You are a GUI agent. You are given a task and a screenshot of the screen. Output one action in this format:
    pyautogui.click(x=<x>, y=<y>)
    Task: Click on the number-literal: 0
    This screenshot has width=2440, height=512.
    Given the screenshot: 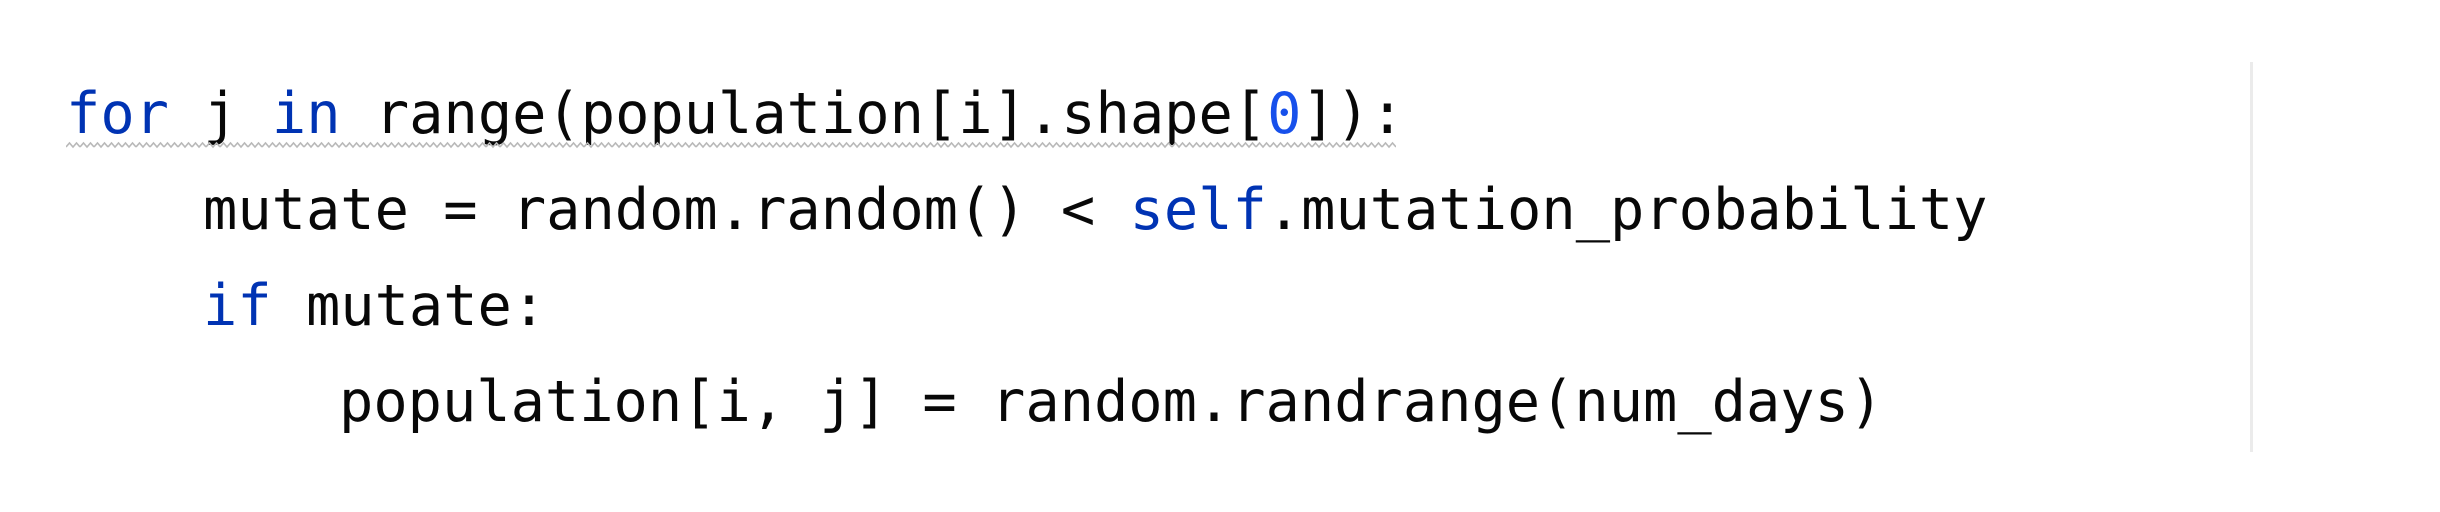 What is the action you would take?
    pyautogui.click(x=1284, y=114)
    